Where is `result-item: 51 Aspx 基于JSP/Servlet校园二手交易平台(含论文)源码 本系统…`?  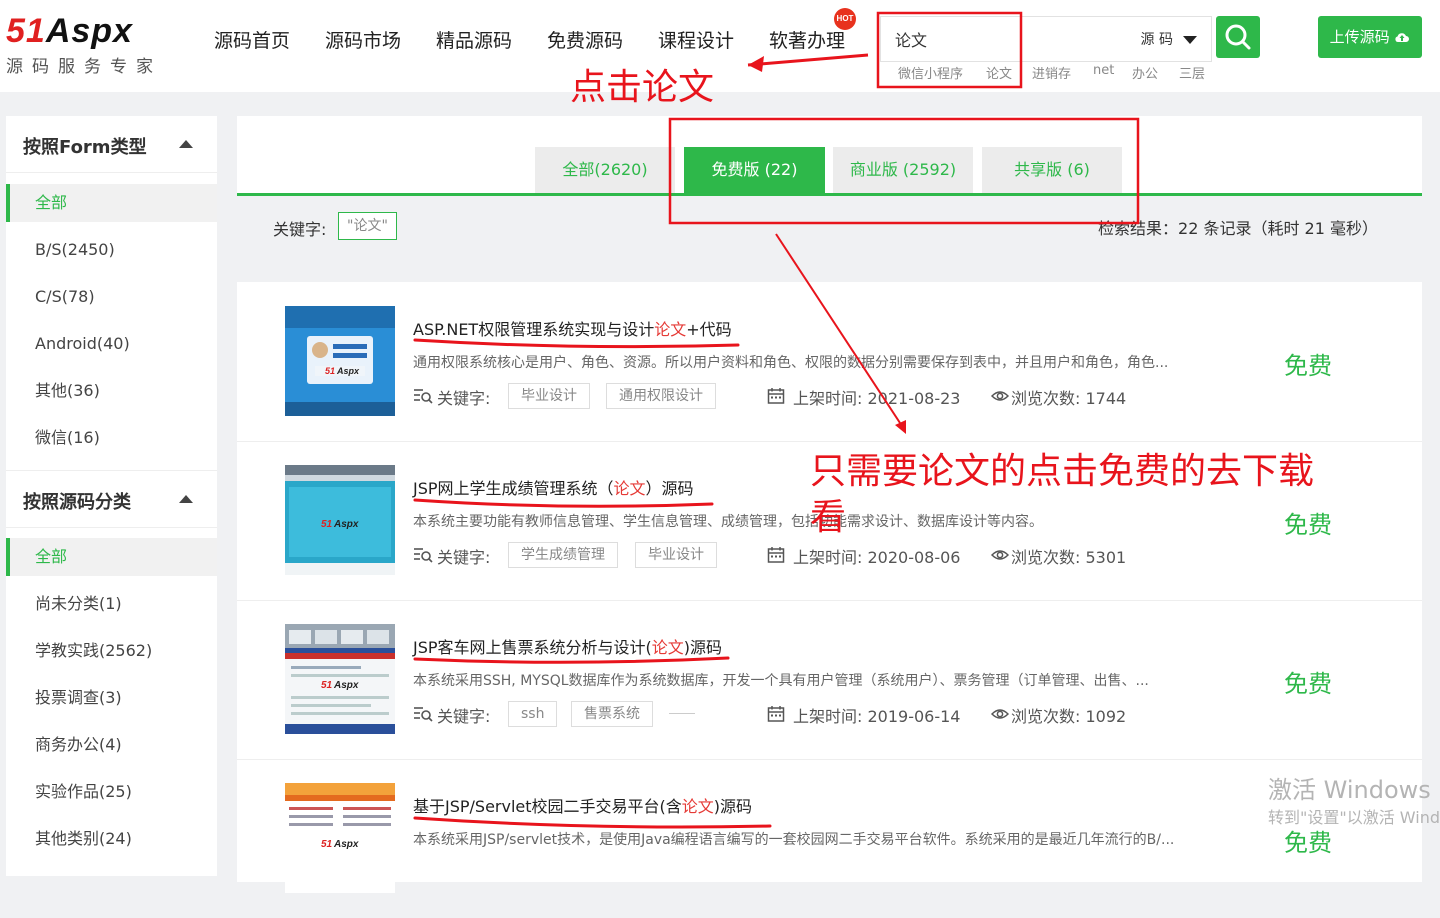 result-item: 51 Aspx 基于JSP/Servlet校园二手交易平台(含论文)源码 本系统… is located at coordinates (829, 838).